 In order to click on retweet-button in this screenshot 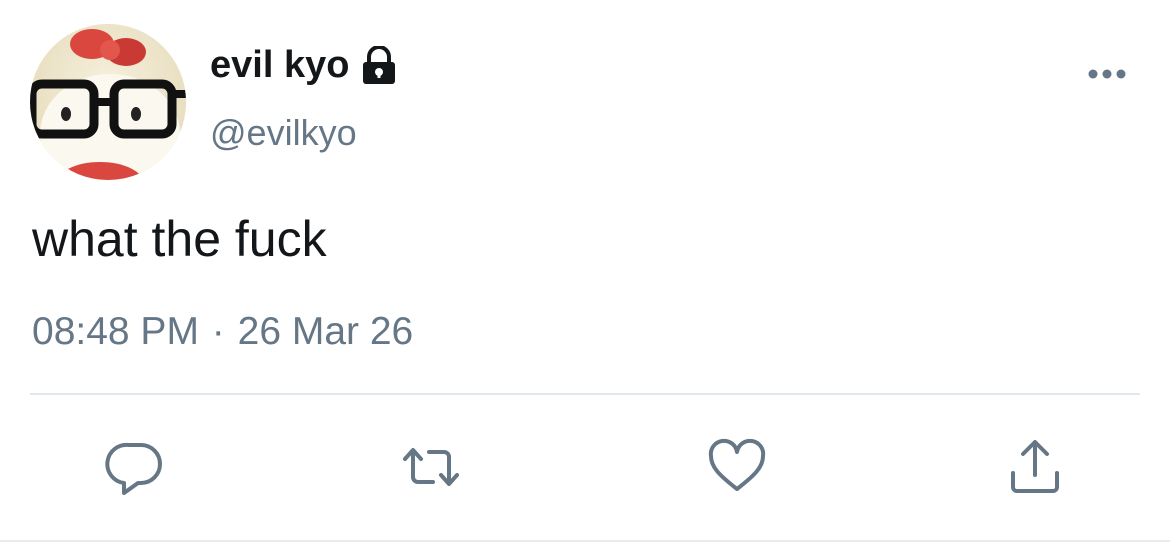, I will do `click(431, 467)`.